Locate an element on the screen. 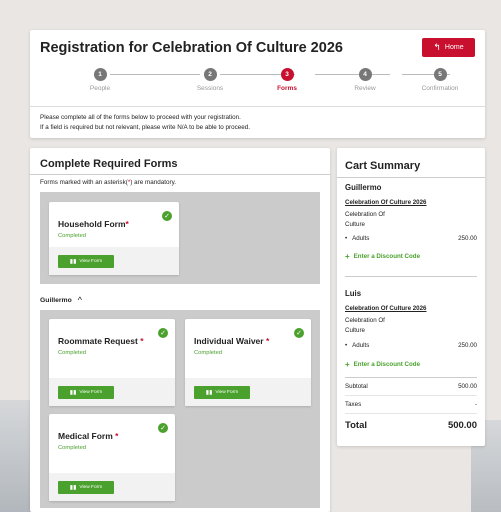 The image size is (501, 512). home-button-label: Home is located at coordinates (454, 47).